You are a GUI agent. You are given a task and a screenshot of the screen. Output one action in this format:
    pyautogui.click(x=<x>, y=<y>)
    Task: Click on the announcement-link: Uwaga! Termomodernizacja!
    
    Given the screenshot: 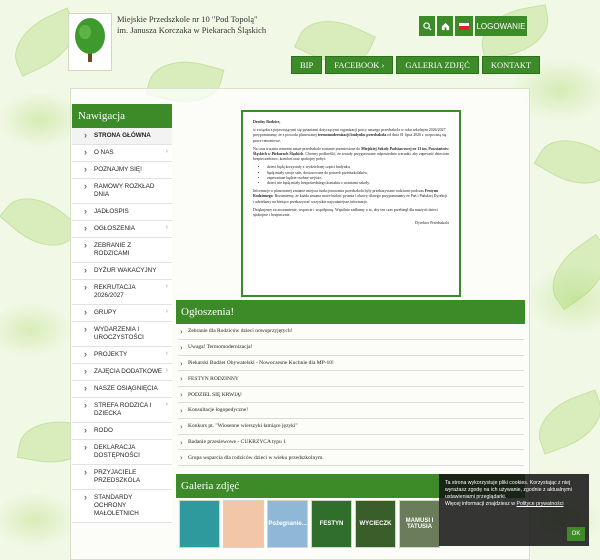 What is the action you would take?
    pyautogui.click(x=351, y=348)
    